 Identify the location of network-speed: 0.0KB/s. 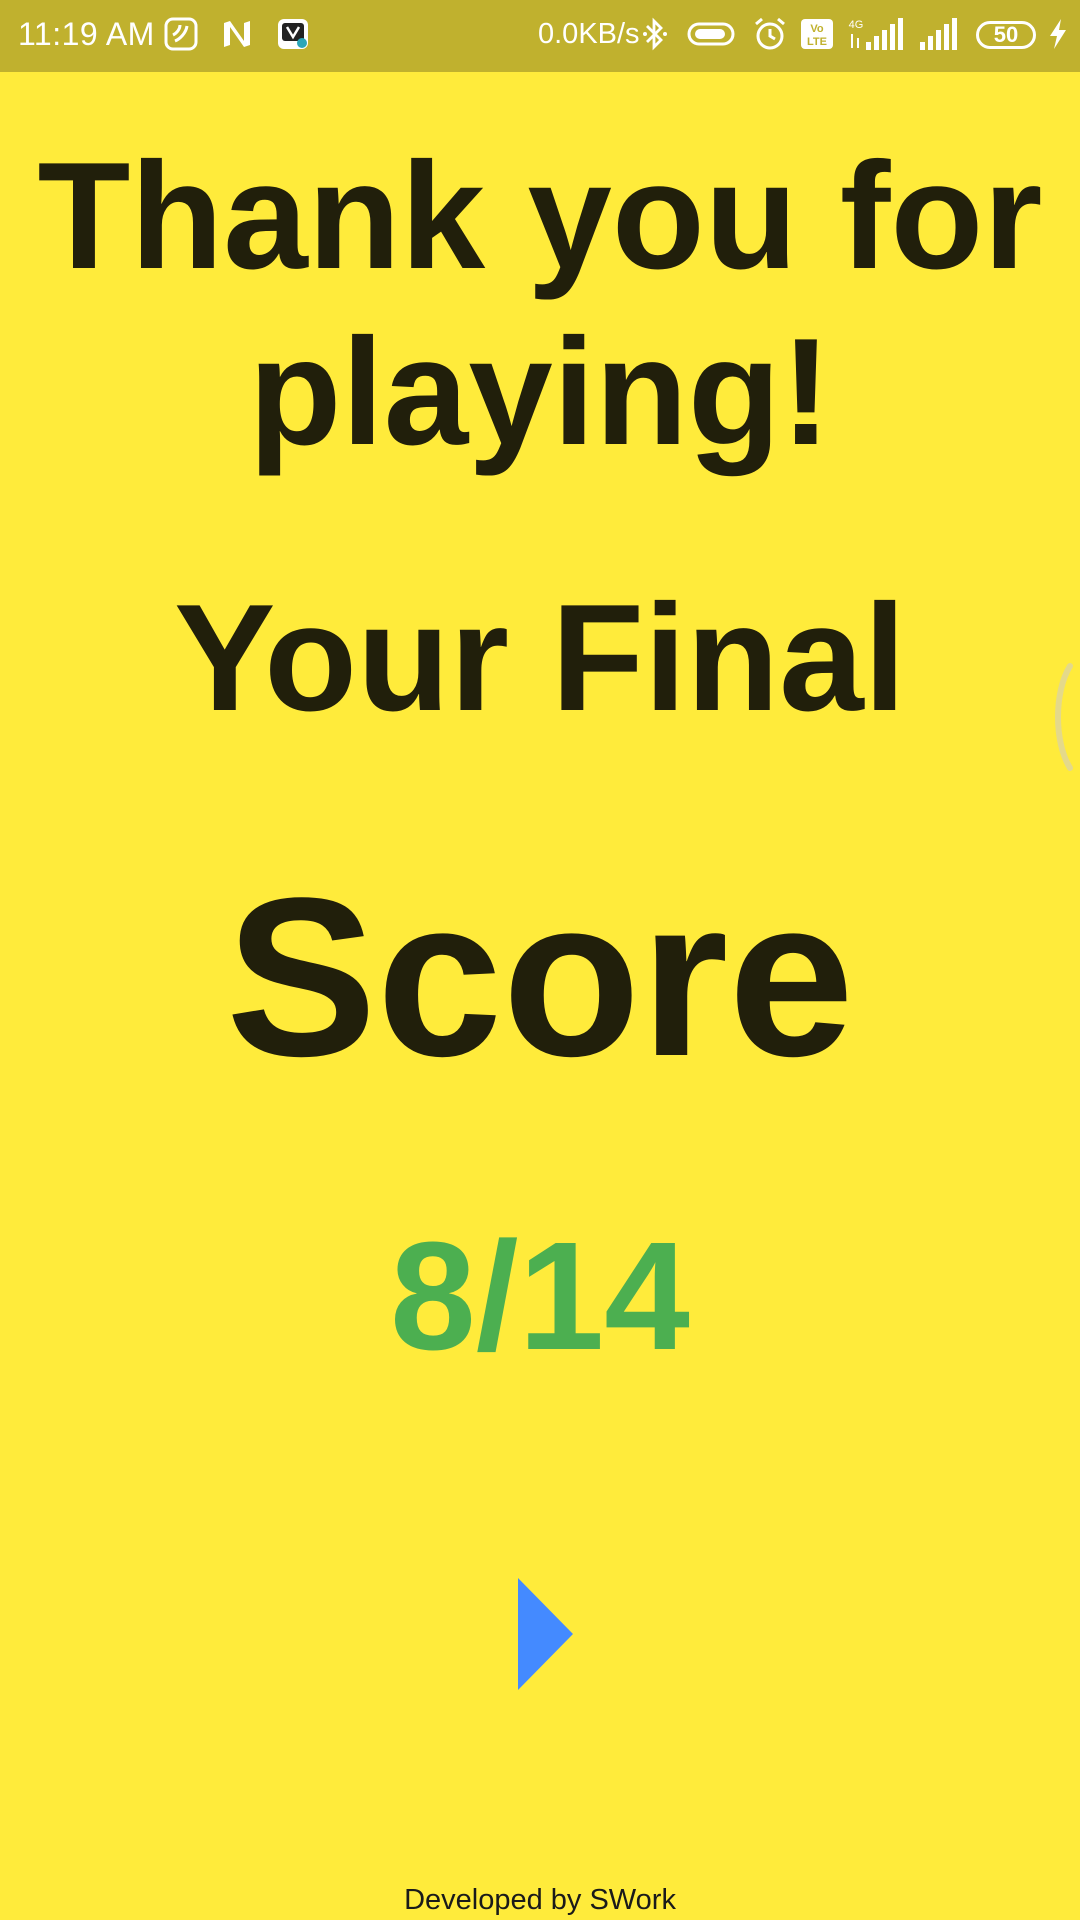
(589, 34).